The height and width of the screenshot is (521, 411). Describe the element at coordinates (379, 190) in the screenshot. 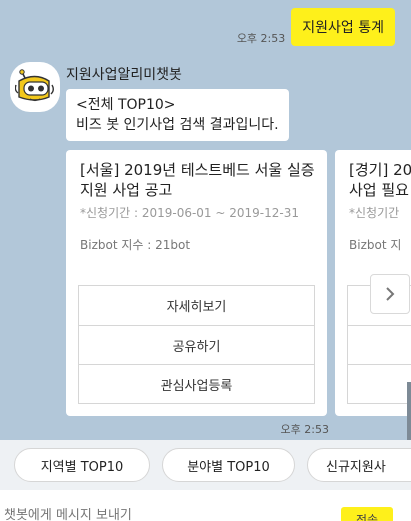

I see `card-title-line: 사업 필요` at that location.